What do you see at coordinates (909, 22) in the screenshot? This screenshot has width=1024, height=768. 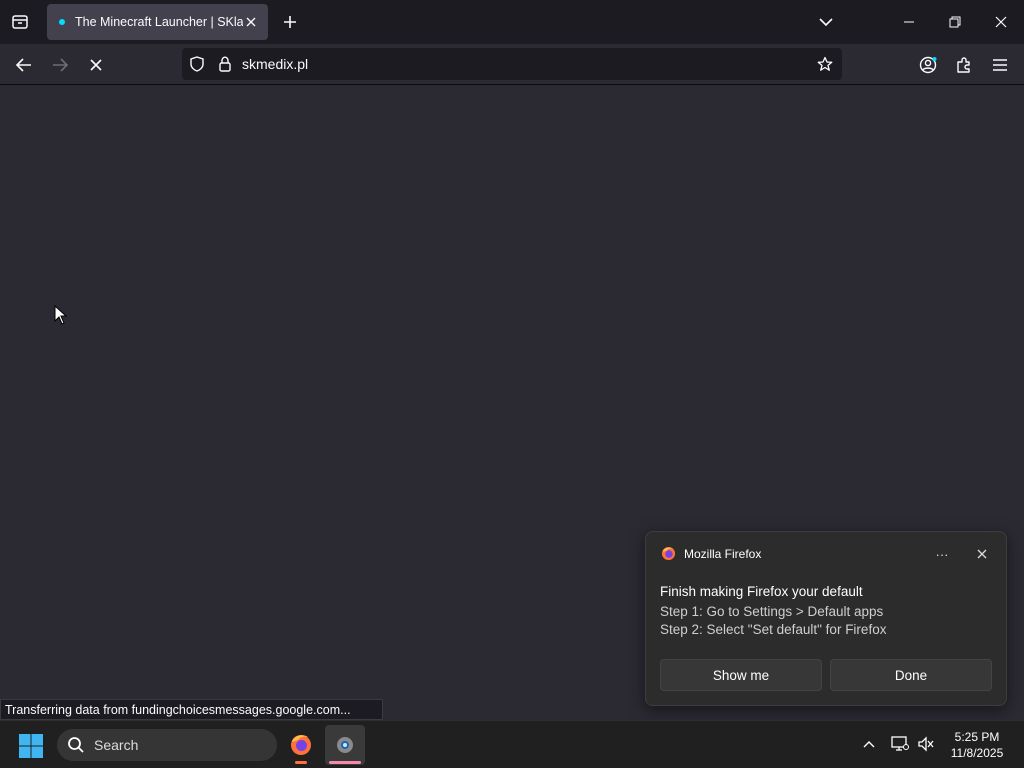 I see `minimize-icon` at bounding box center [909, 22].